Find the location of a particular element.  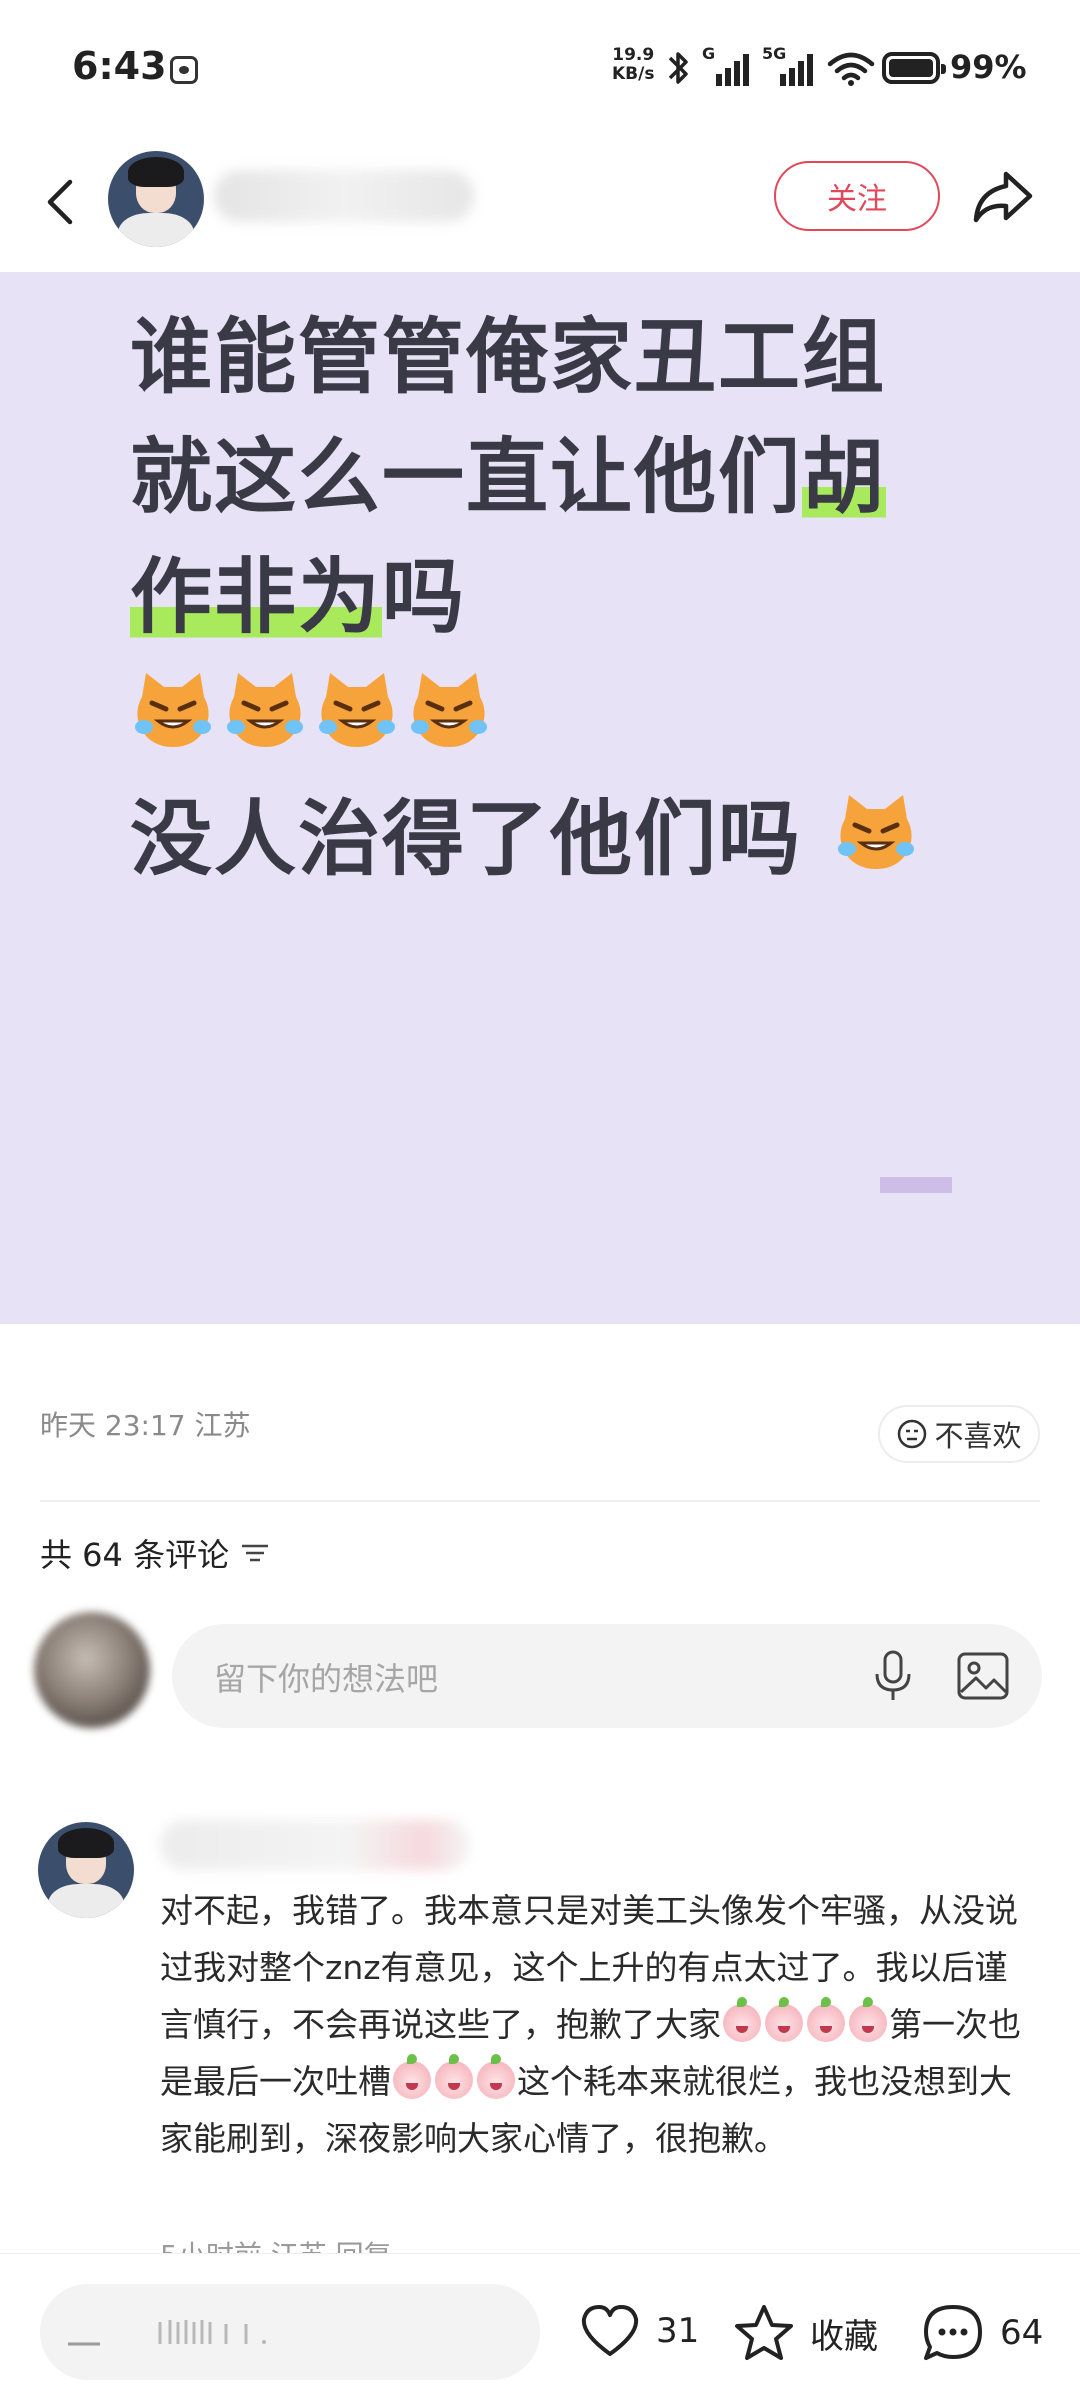

post-line-4-text: 没人治得了他们吗 is located at coordinates (466, 839).